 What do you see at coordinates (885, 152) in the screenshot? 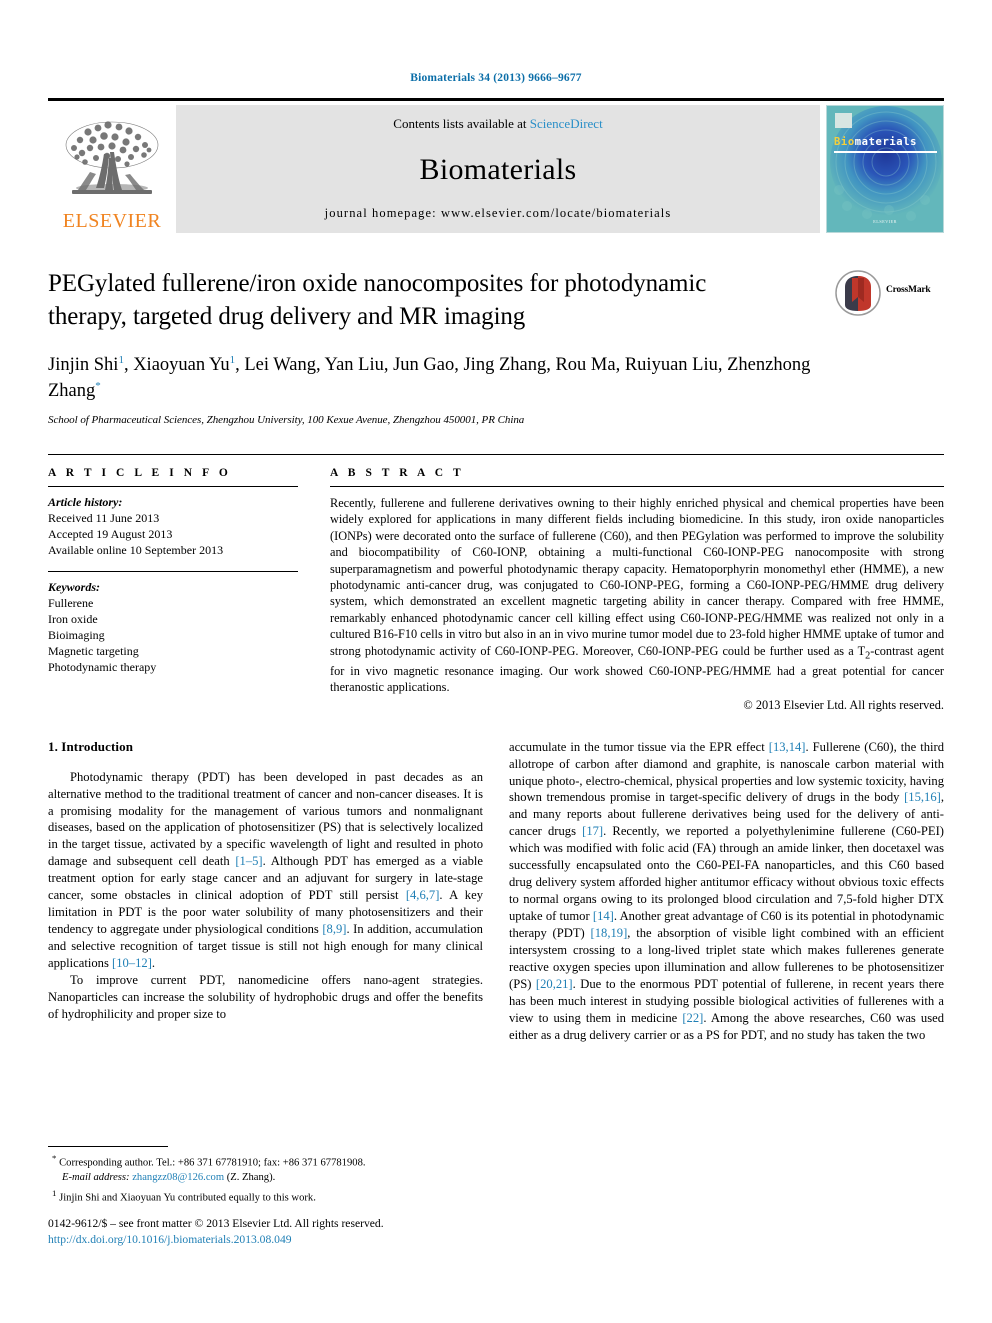
I see `cover-divider` at bounding box center [885, 152].